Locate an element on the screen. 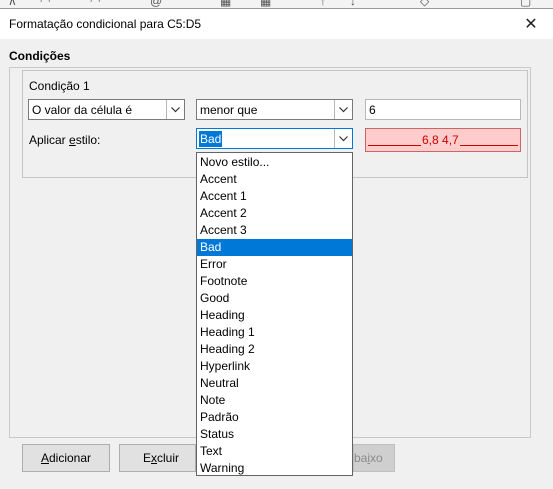  operator-value: menor que is located at coordinates (229, 110).